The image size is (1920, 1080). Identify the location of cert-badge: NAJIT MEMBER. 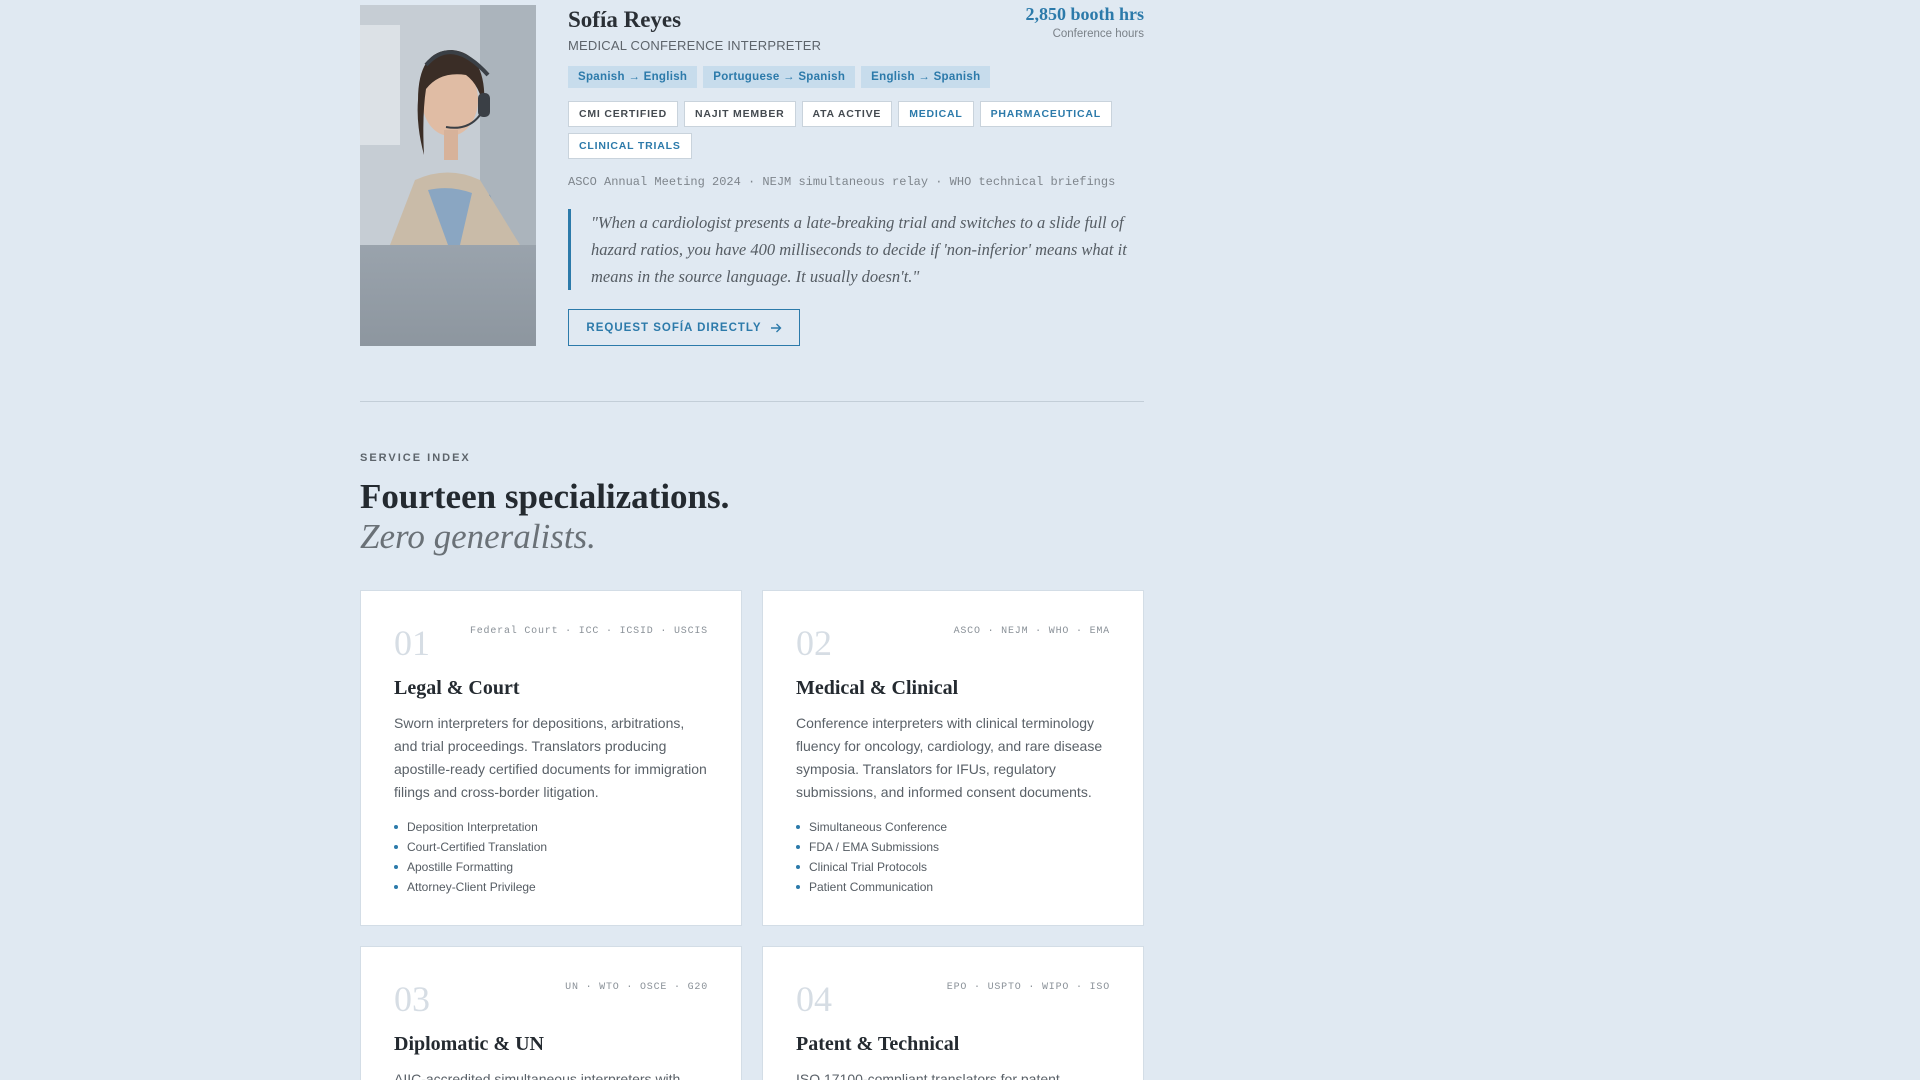
(739, 114).